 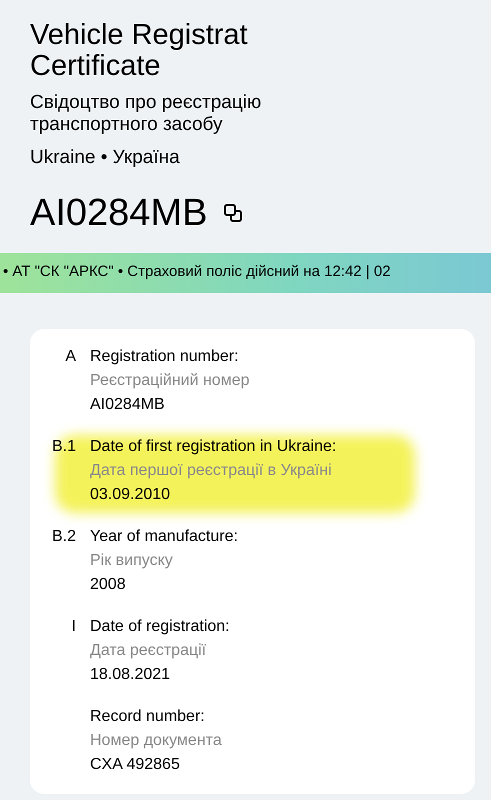 I want to click on title-line: Vehicle Registrat, so click(x=139, y=35).